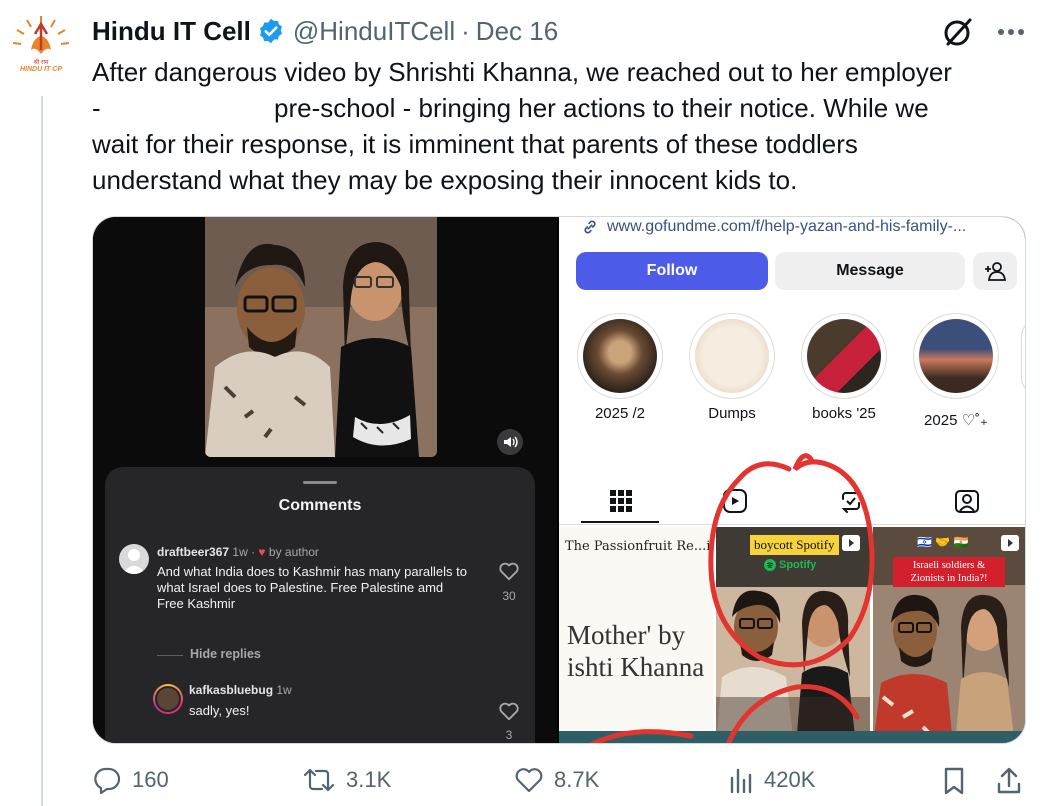 This screenshot has height=806, width=1062. Describe the element at coordinates (319, 780) in the screenshot. I see `repost-icon` at that location.